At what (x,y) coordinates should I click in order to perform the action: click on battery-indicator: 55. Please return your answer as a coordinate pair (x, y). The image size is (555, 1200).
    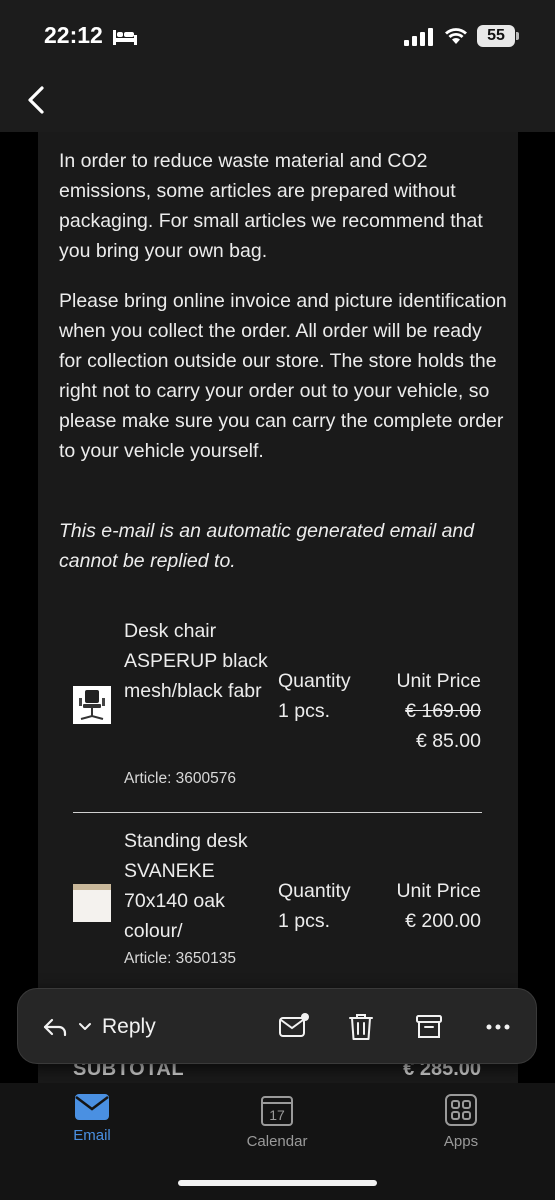
    Looking at the image, I should click on (498, 36).